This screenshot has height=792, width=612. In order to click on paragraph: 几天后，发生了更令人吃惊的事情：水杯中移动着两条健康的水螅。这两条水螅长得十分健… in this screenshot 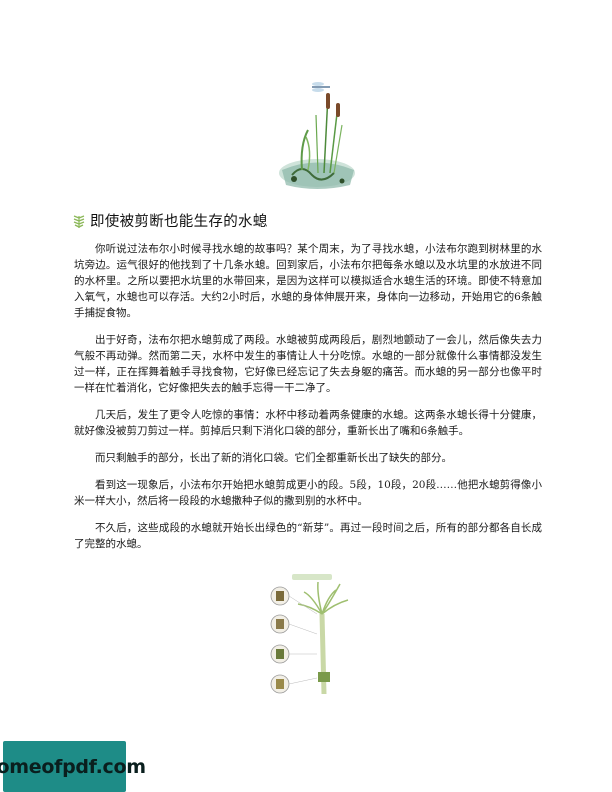, I will do `click(308, 423)`.